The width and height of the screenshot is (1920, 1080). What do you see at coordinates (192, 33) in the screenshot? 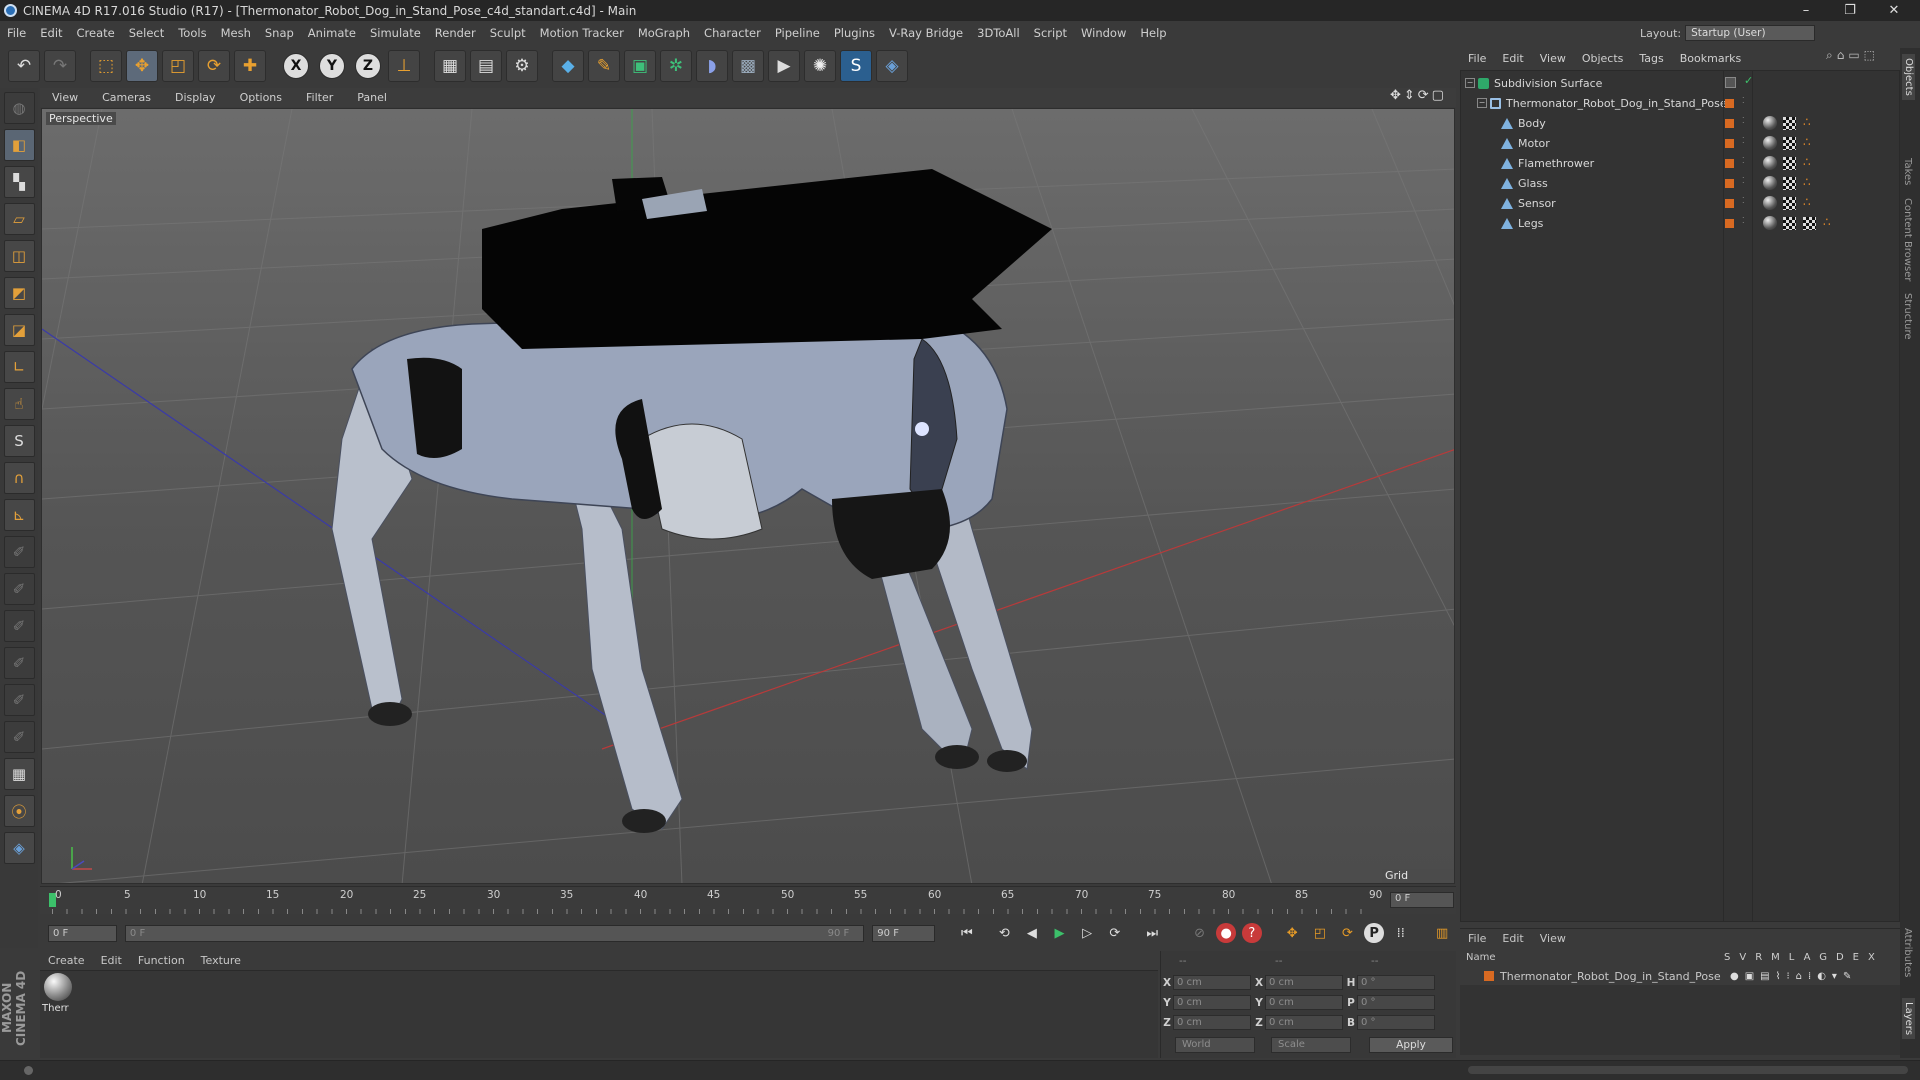
I see `menu-tools: Tools` at bounding box center [192, 33].